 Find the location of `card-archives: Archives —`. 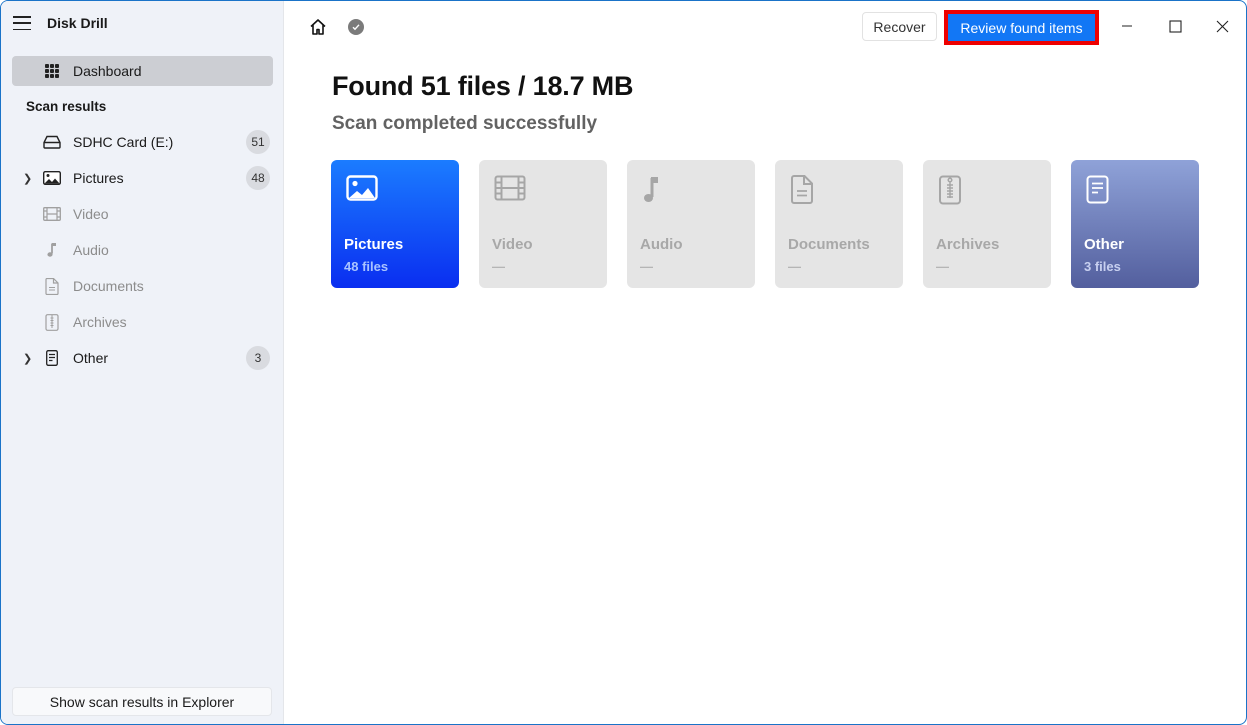

card-archives: Archives — is located at coordinates (987, 224).